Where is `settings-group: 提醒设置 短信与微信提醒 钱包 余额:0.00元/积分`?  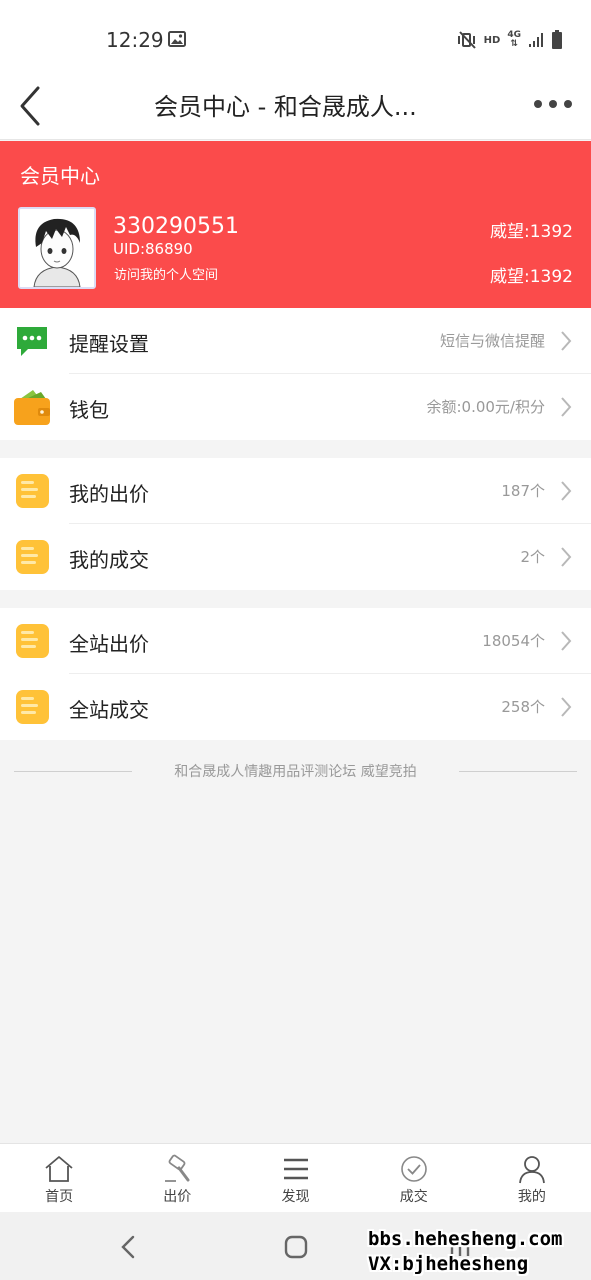
settings-group: 提醒设置 短信与微信提醒 钱包 余额:0.00元/积分 is located at coordinates (295, 374).